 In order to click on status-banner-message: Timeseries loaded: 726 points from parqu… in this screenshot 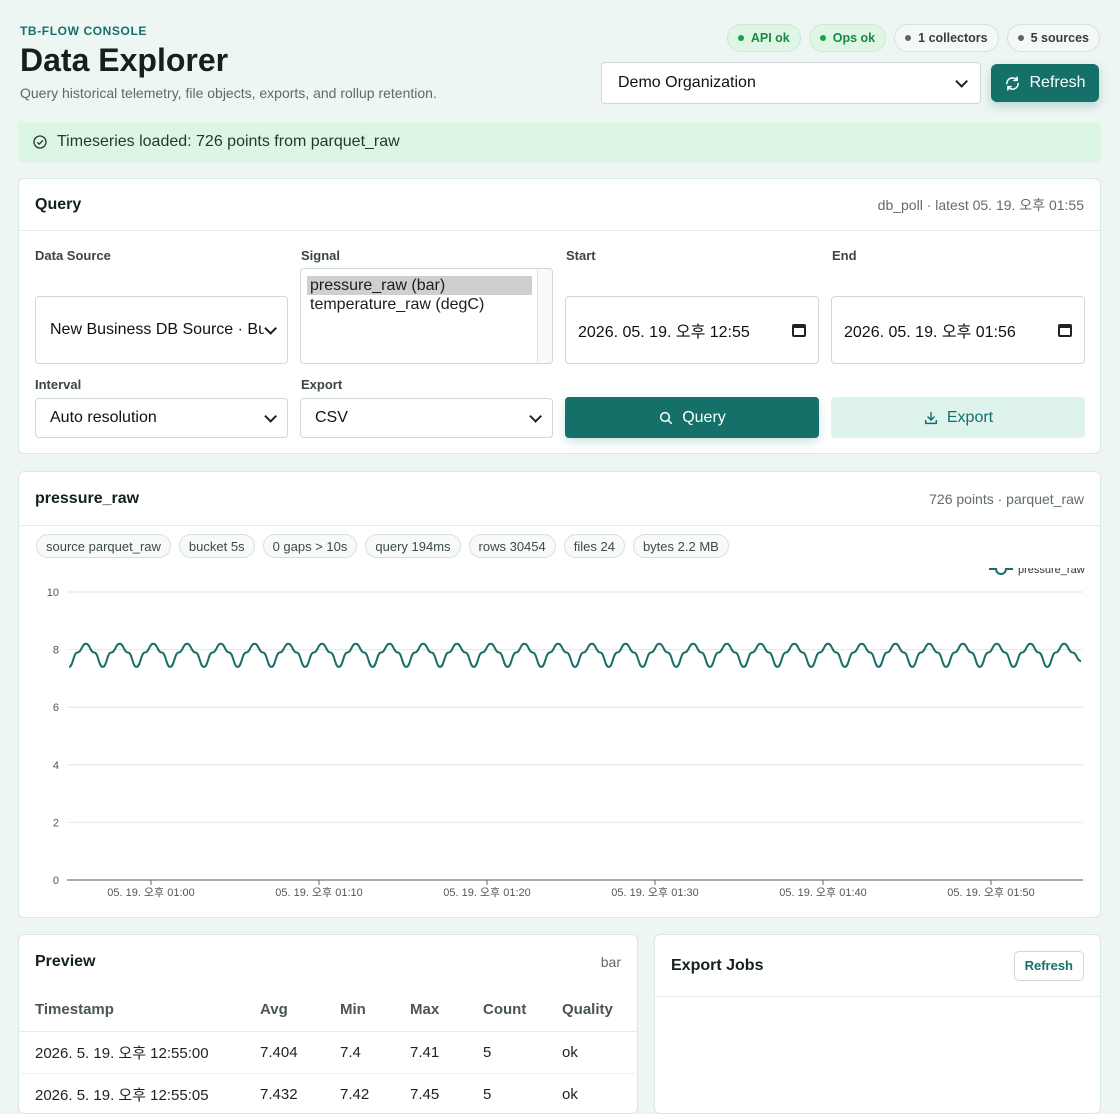, I will do `click(228, 141)`.